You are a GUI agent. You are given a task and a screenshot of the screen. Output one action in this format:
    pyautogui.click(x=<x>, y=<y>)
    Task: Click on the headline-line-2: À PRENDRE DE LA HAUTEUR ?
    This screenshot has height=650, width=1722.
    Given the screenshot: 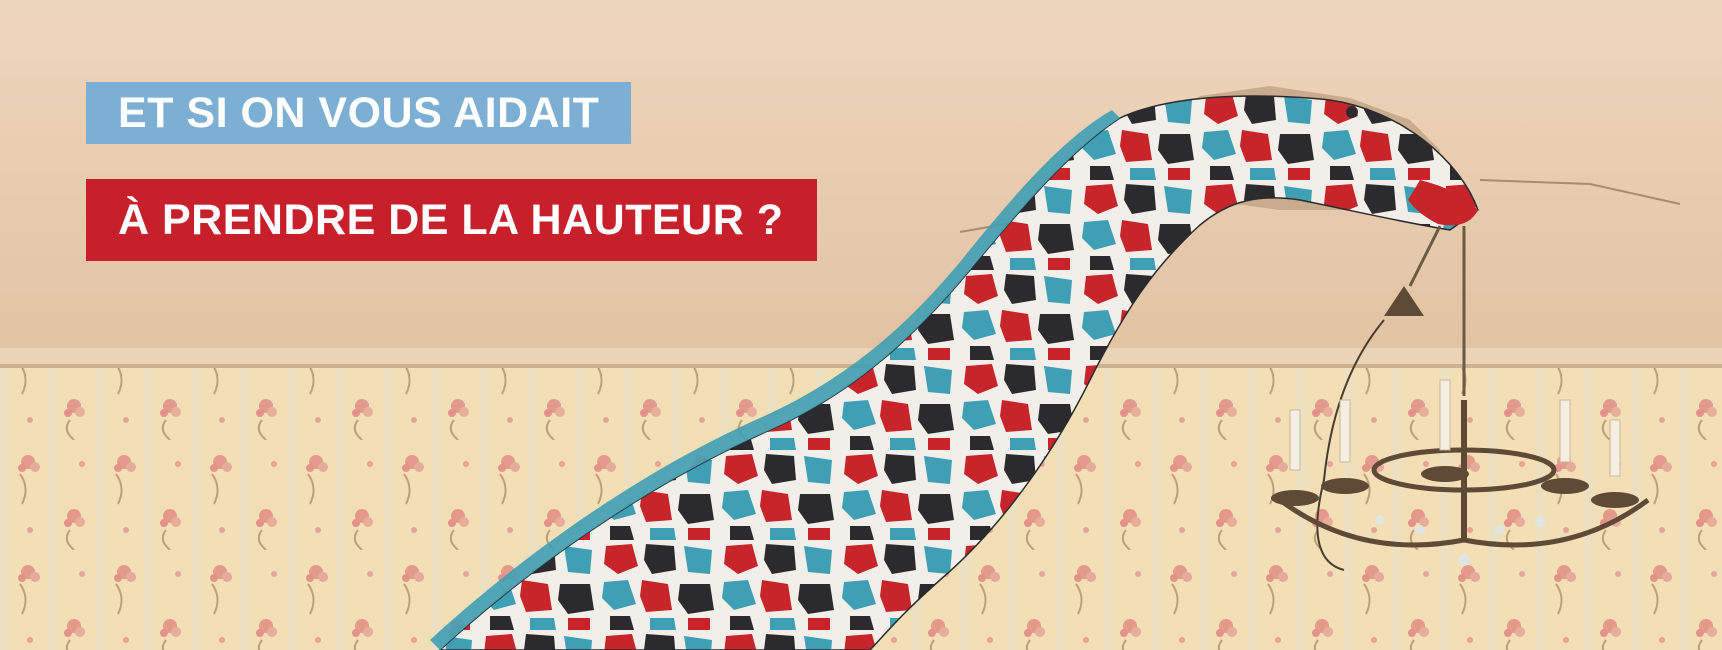 What is the action you would take?
    pyautogui.click(x=452, y=220)
    